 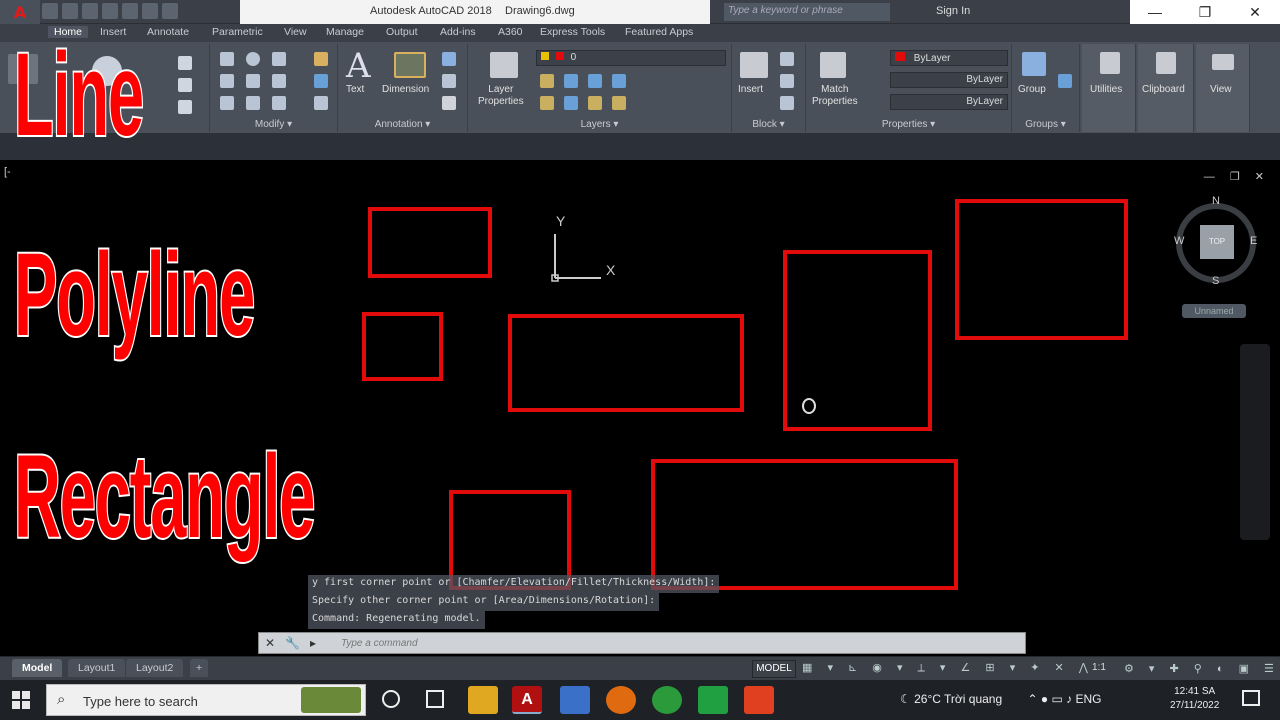 I want to click on scale-icon, so click(x=253, y=103).